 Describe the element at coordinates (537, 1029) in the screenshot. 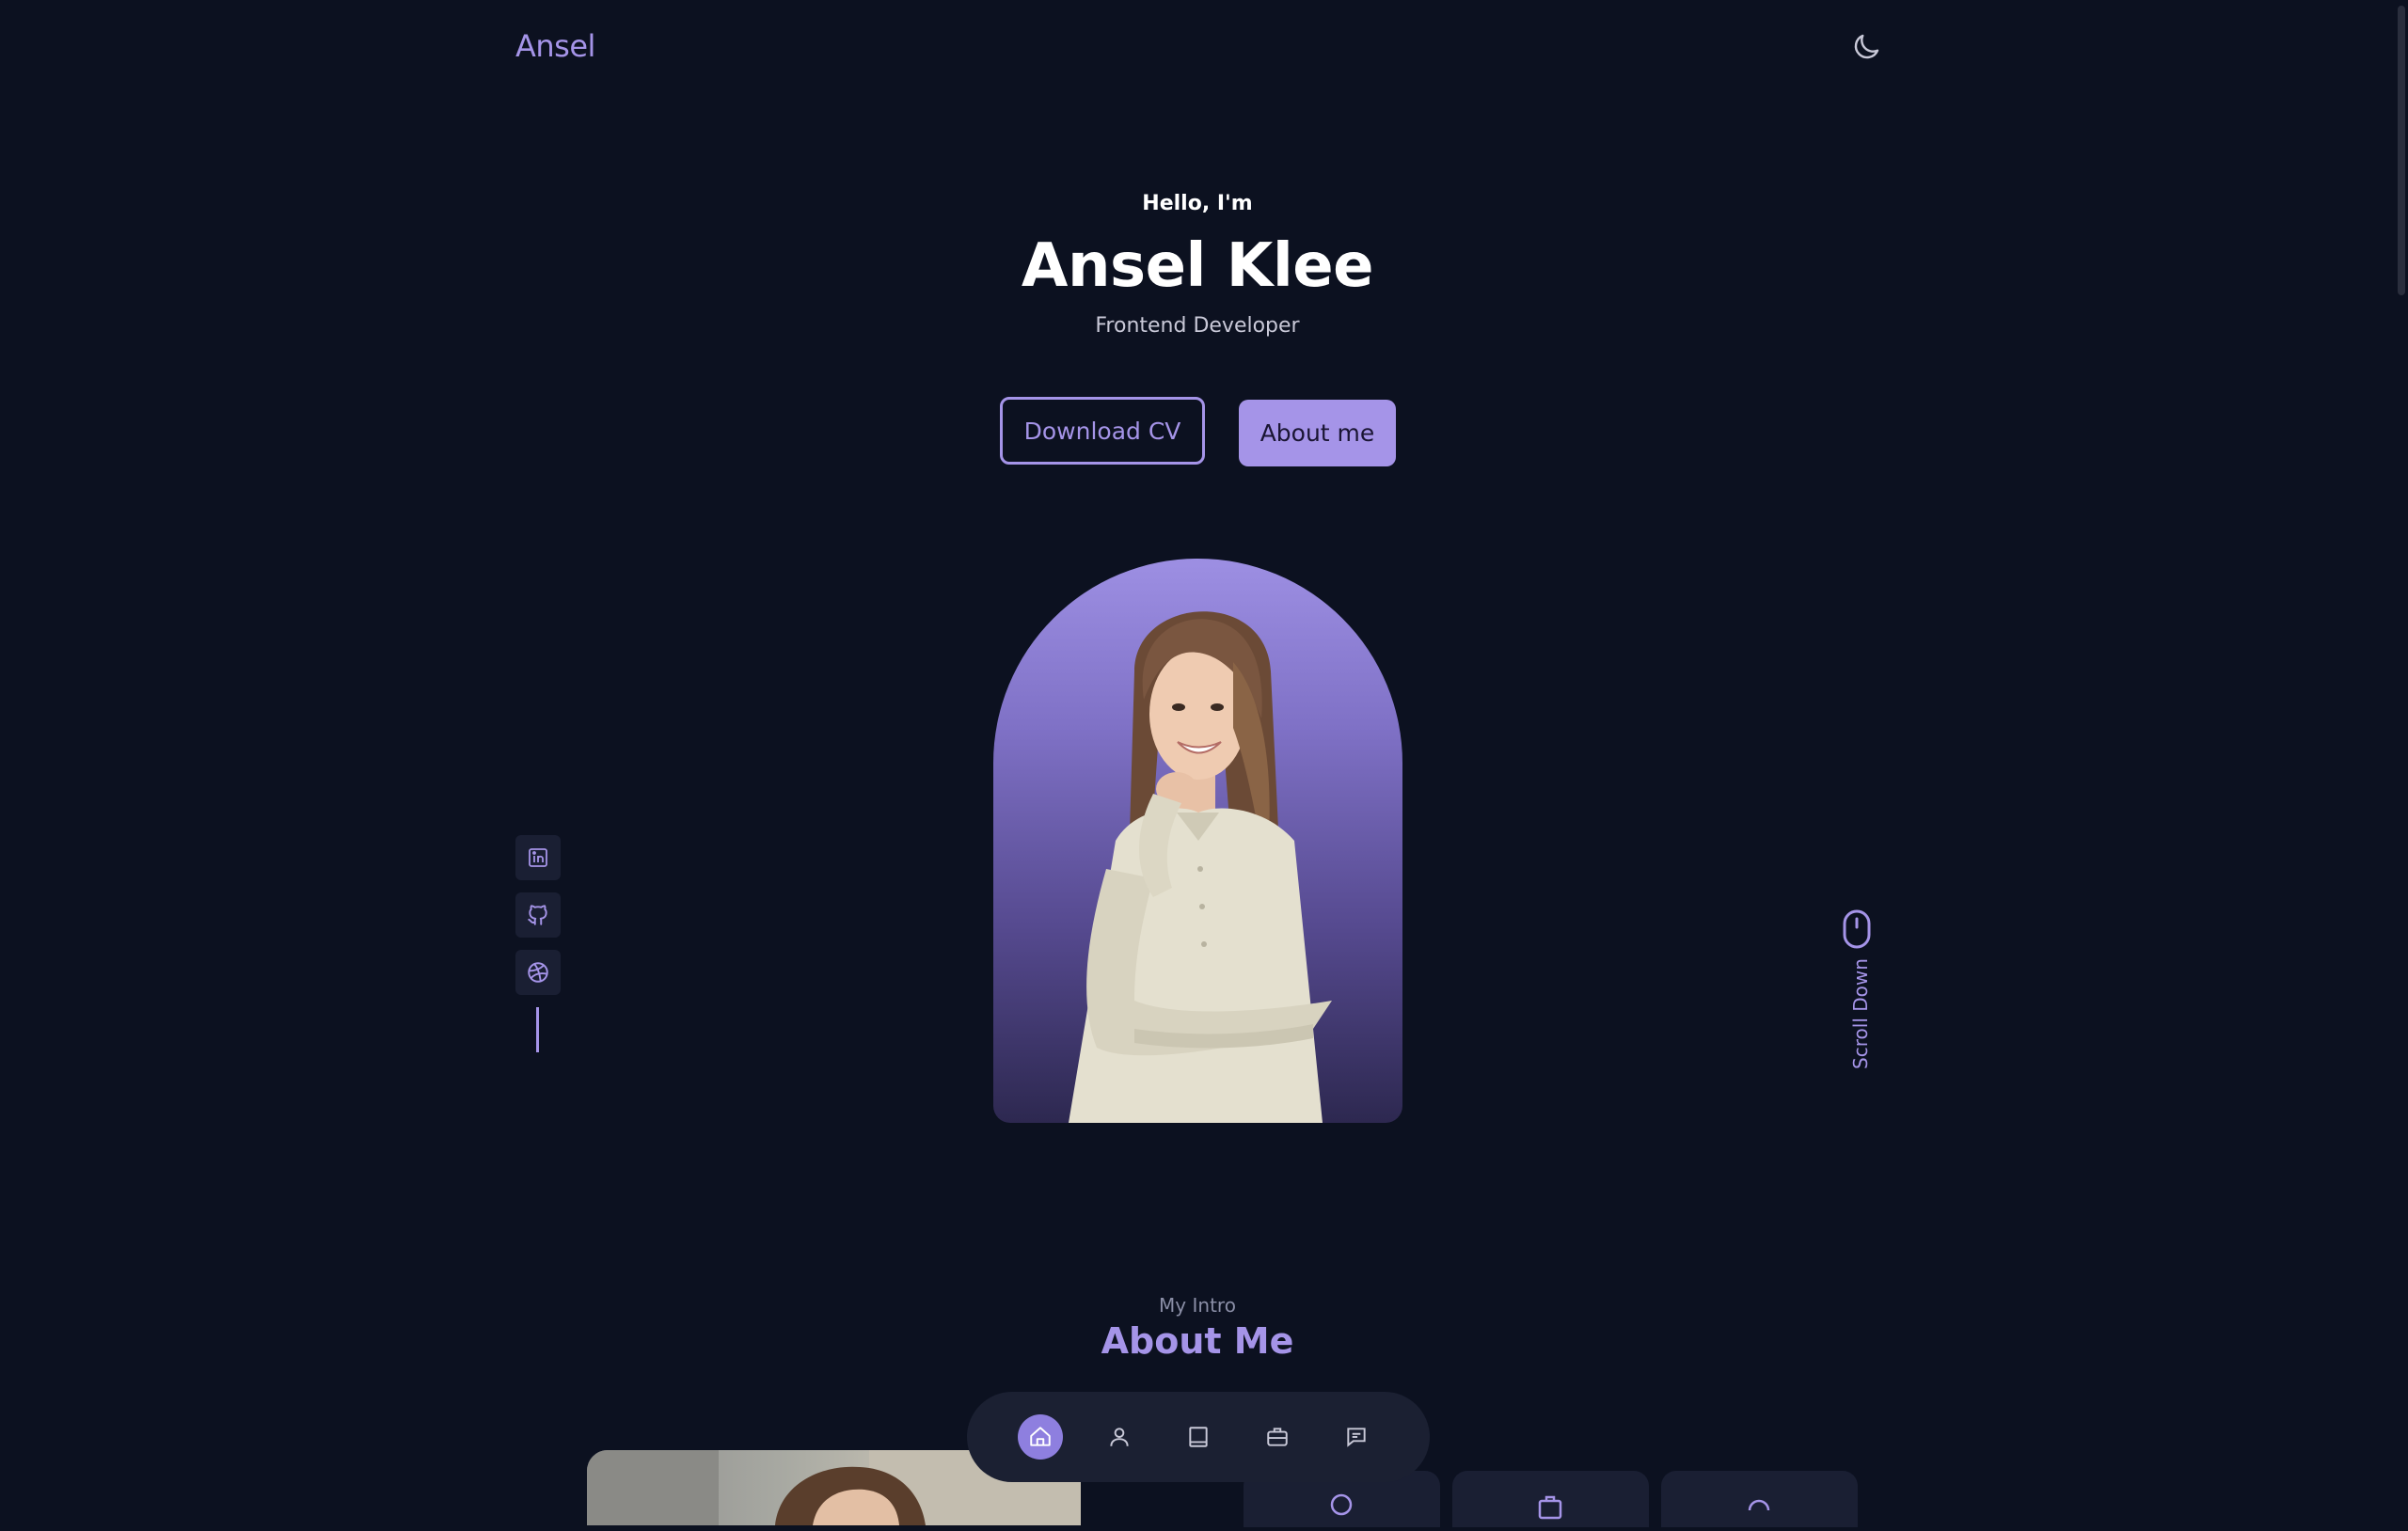

I see `social-divider-line` at that location.